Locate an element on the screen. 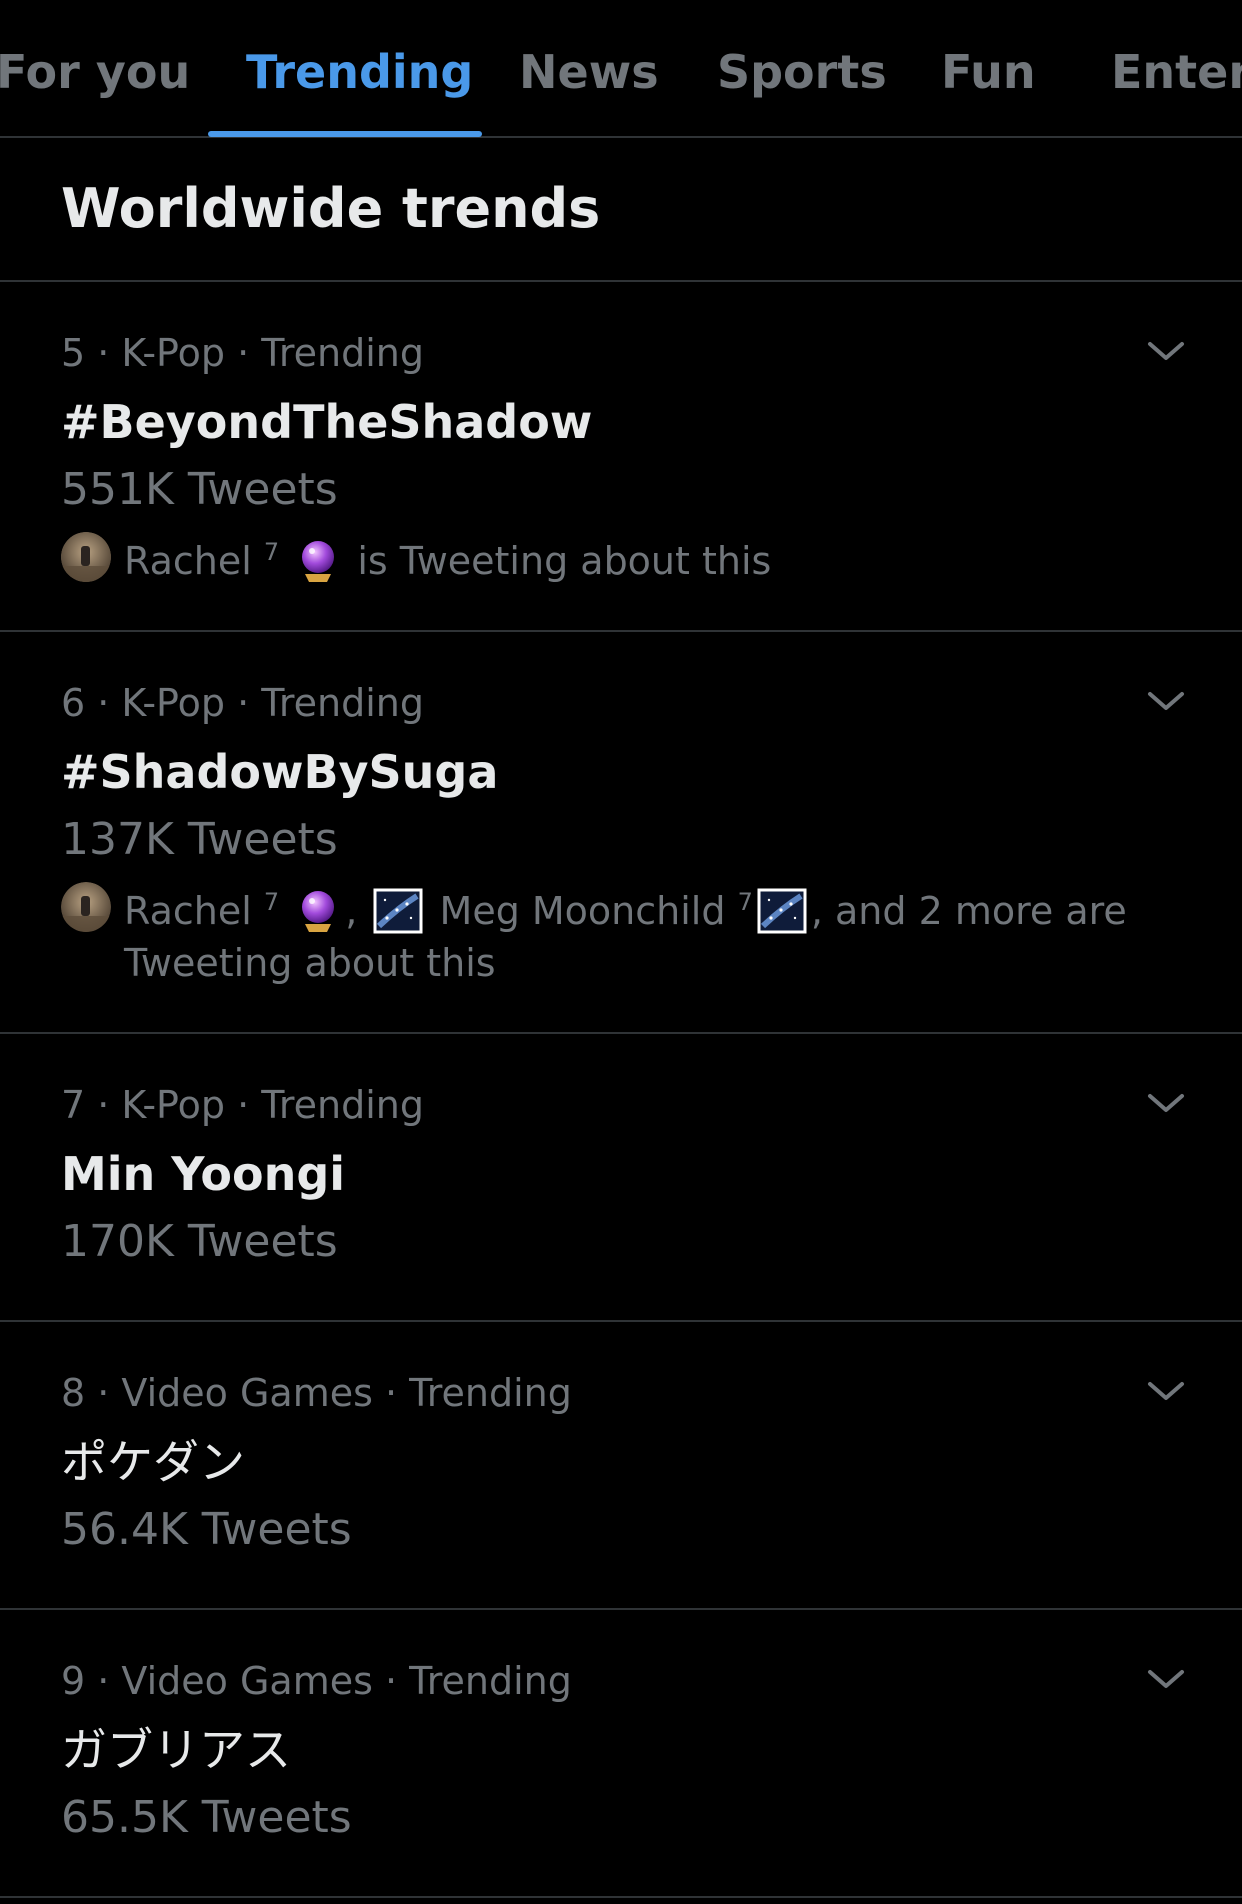 The height and width of the screenshot is (1904, 1242). tab-news: News is located at coordinates (589, 72).